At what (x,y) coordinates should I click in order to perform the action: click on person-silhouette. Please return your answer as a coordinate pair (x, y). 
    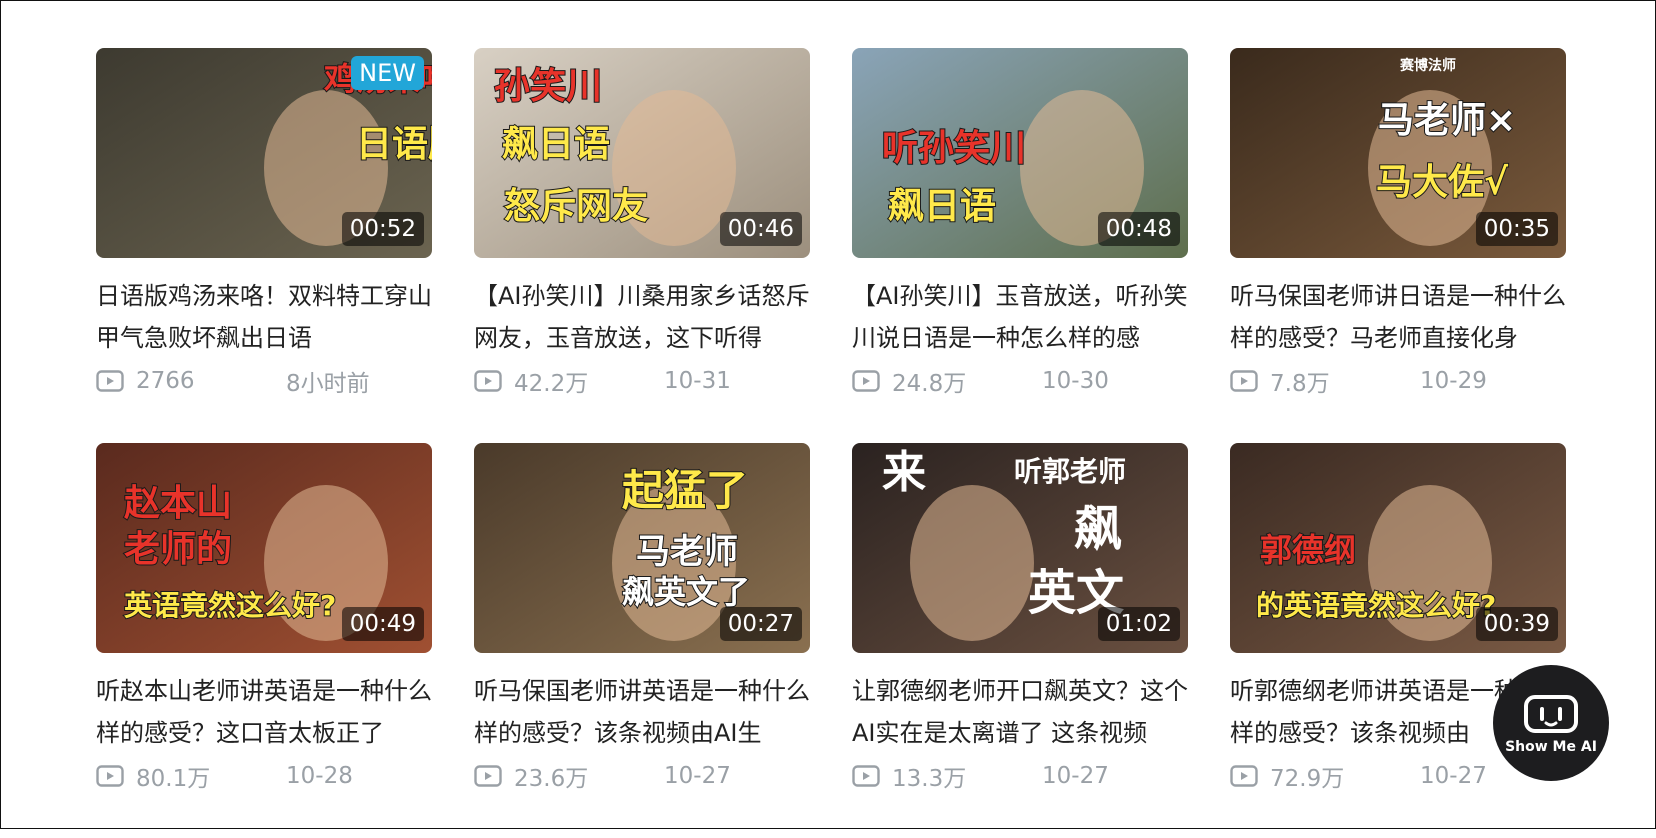
    Looking at the image, I should click on (972, 563).